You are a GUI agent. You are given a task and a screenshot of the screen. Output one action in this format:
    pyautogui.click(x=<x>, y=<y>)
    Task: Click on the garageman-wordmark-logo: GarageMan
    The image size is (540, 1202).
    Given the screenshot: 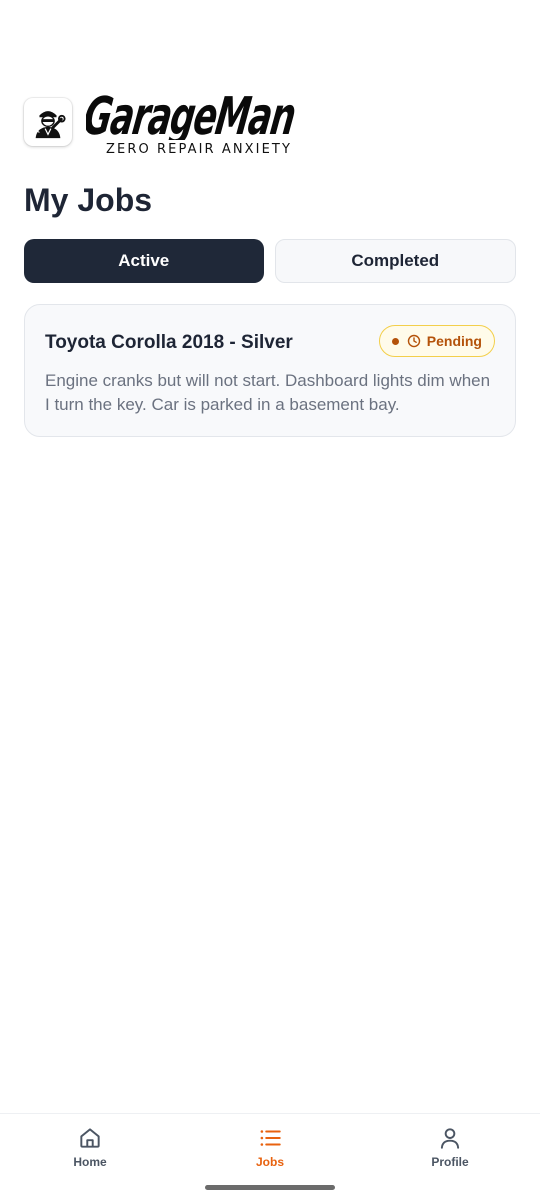 What is the action you would take?
    pyautogui.click(x=192, y=115)
    